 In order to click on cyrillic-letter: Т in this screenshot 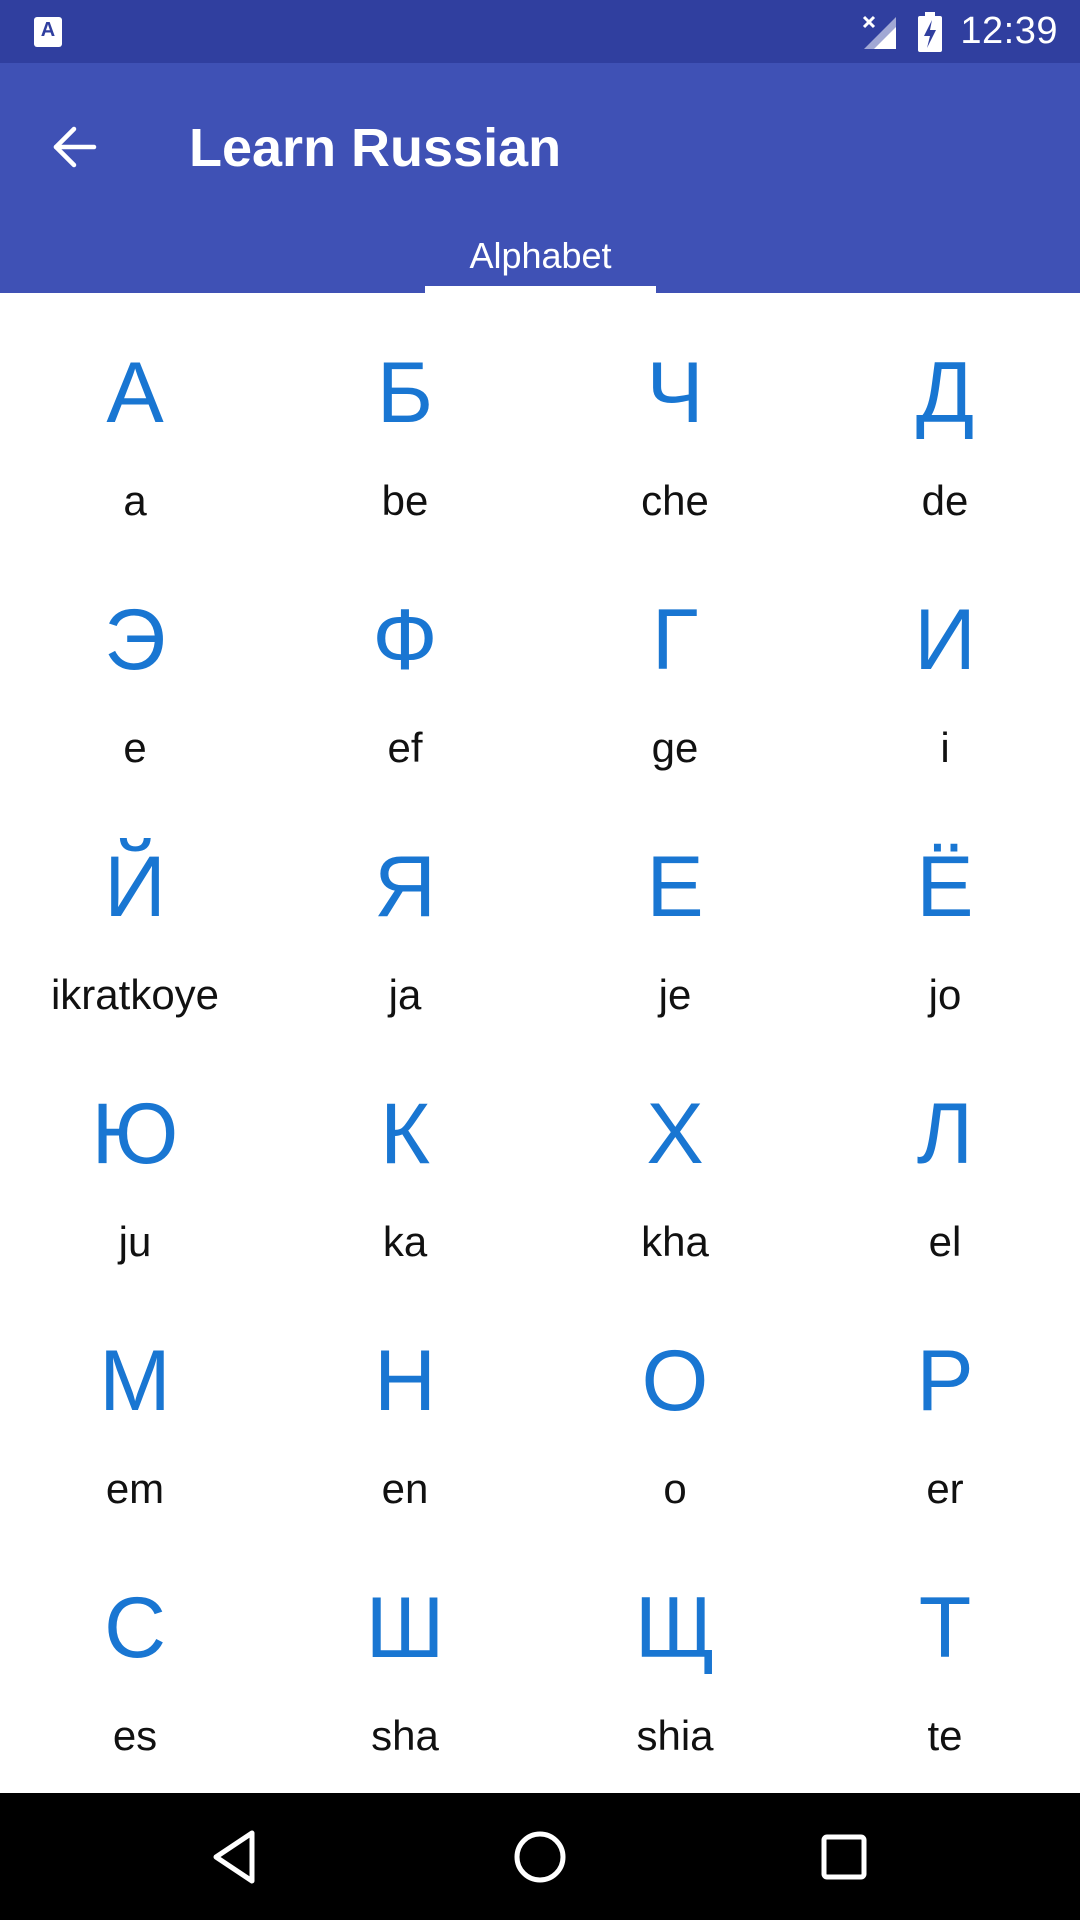, I will do `click(945, 1628)`.